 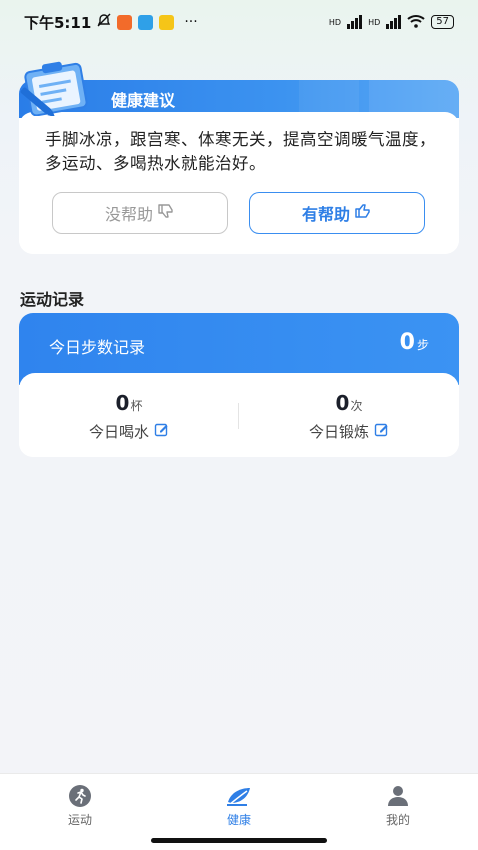 What do you see at coordinates (128, 214) in the screenshot?
I see `not-helpful-label: 没帮助` at bounding box center [128, 214].